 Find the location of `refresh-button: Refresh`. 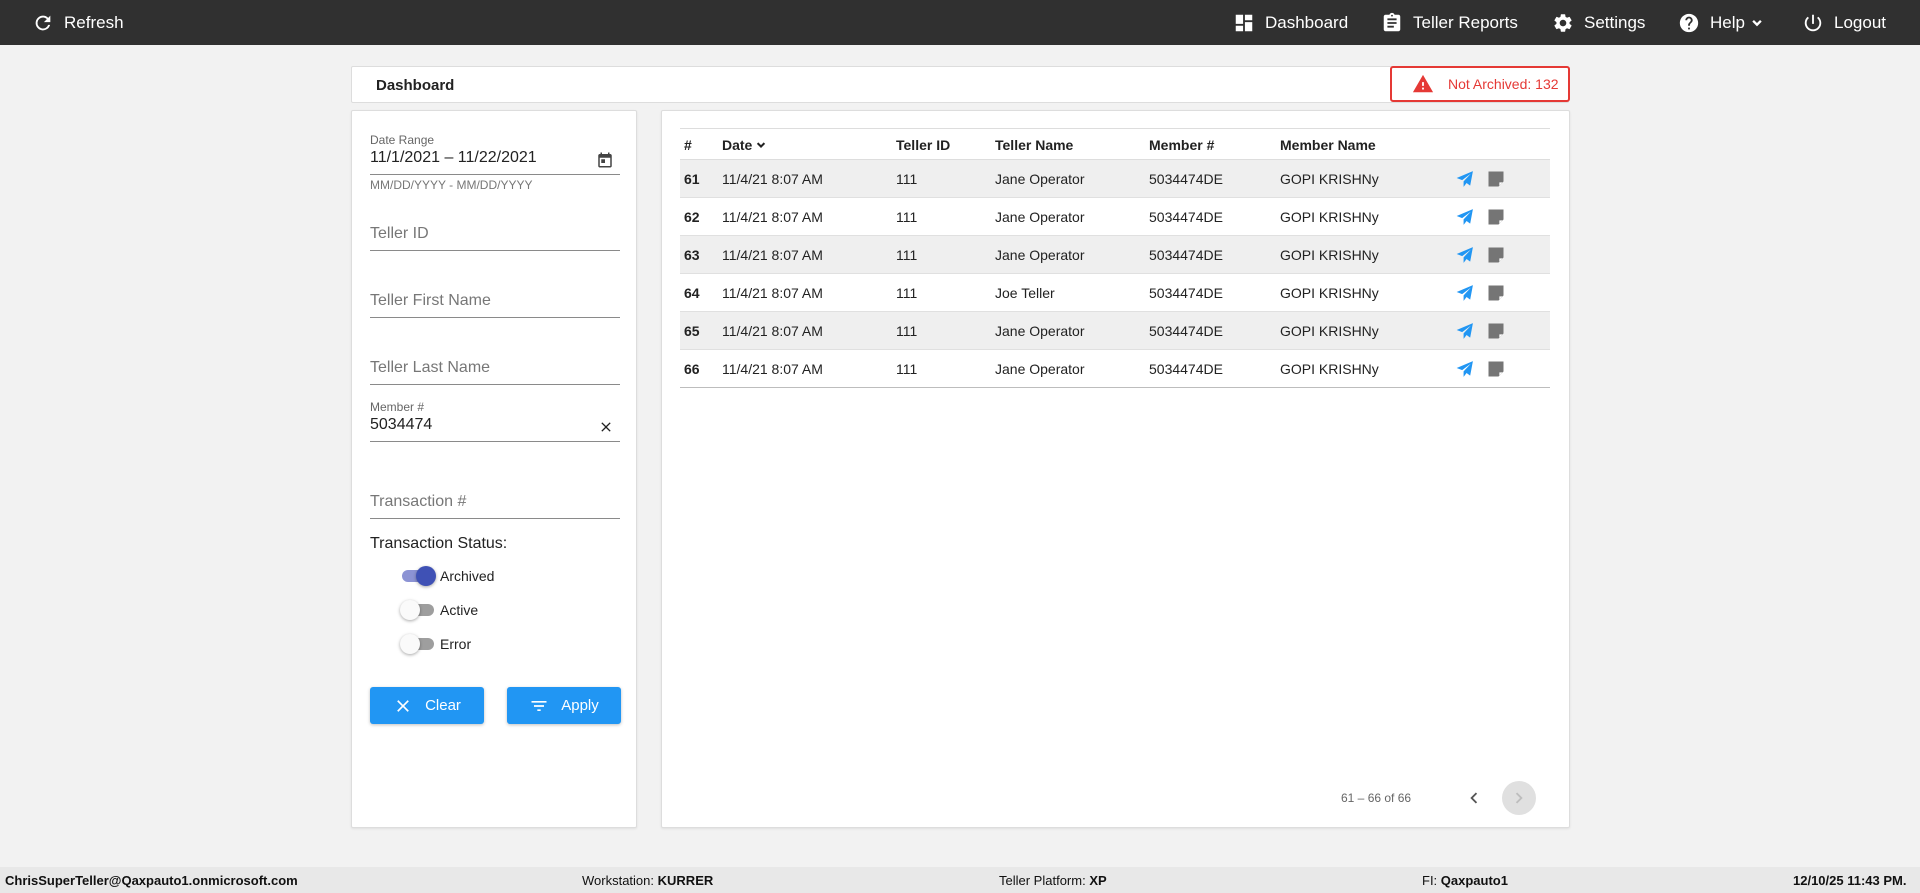

refresh-button: Refresh is located at coordinates (78, 22).